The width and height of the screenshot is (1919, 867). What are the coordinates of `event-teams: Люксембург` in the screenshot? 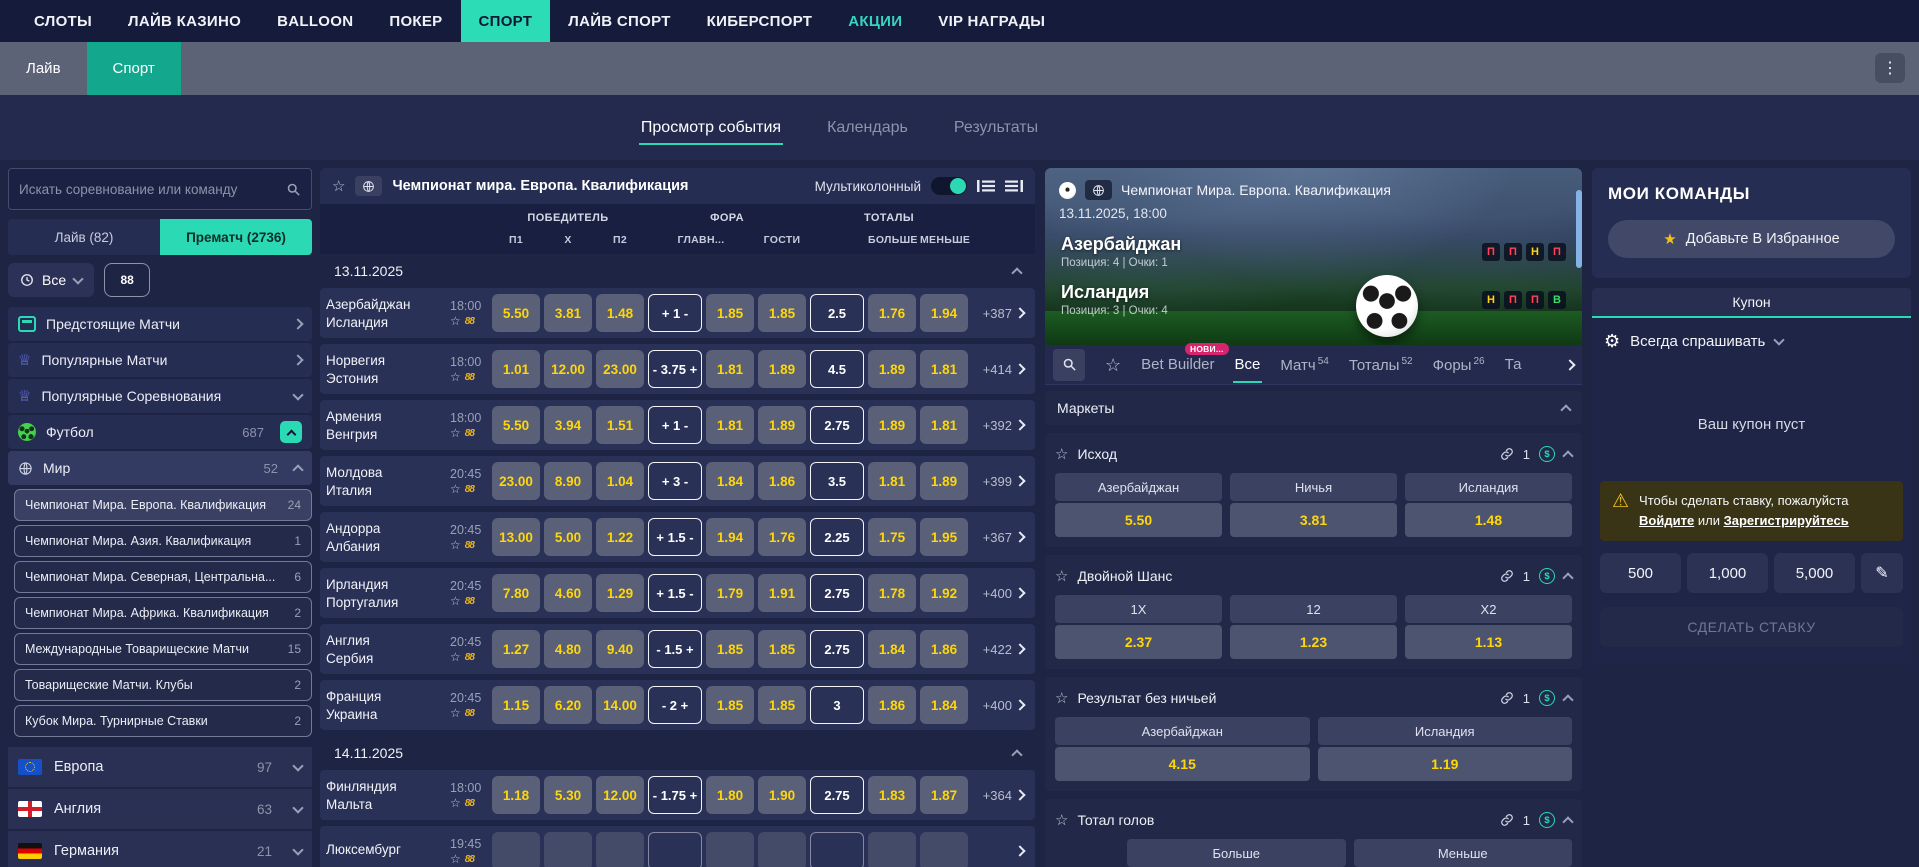 It's located at (386, 851).